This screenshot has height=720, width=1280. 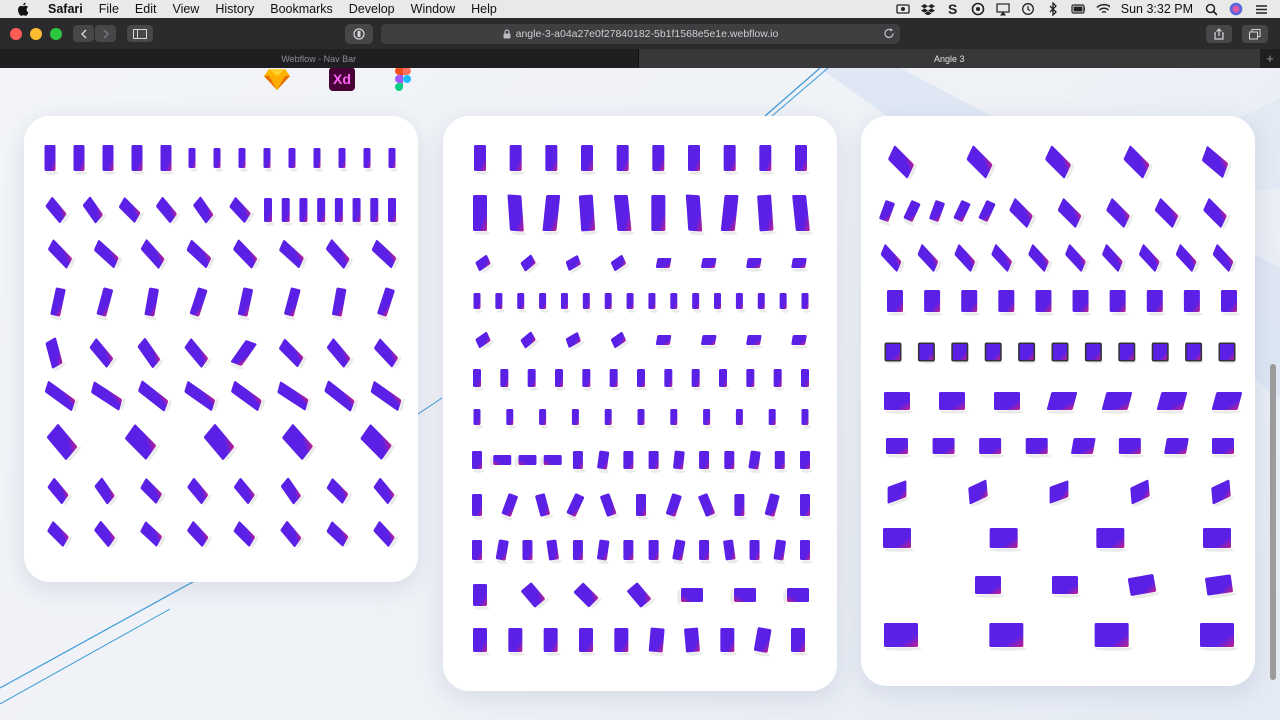 What do you see at coordinates (484, 9) in the screenshot?
I see `menu-help: Help` at bounding box center [484, 9].